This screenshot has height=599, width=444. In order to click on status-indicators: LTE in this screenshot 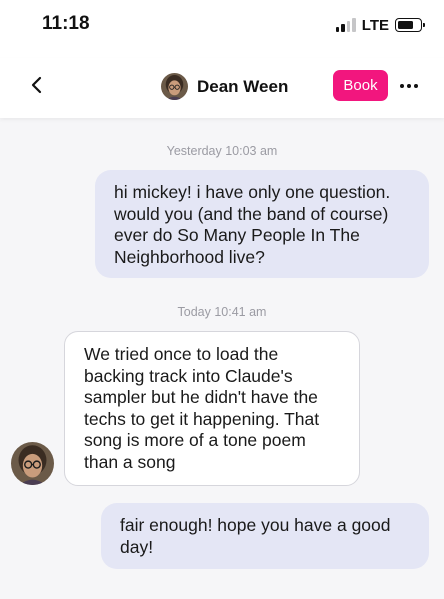, I will do `click(380, 25)`.